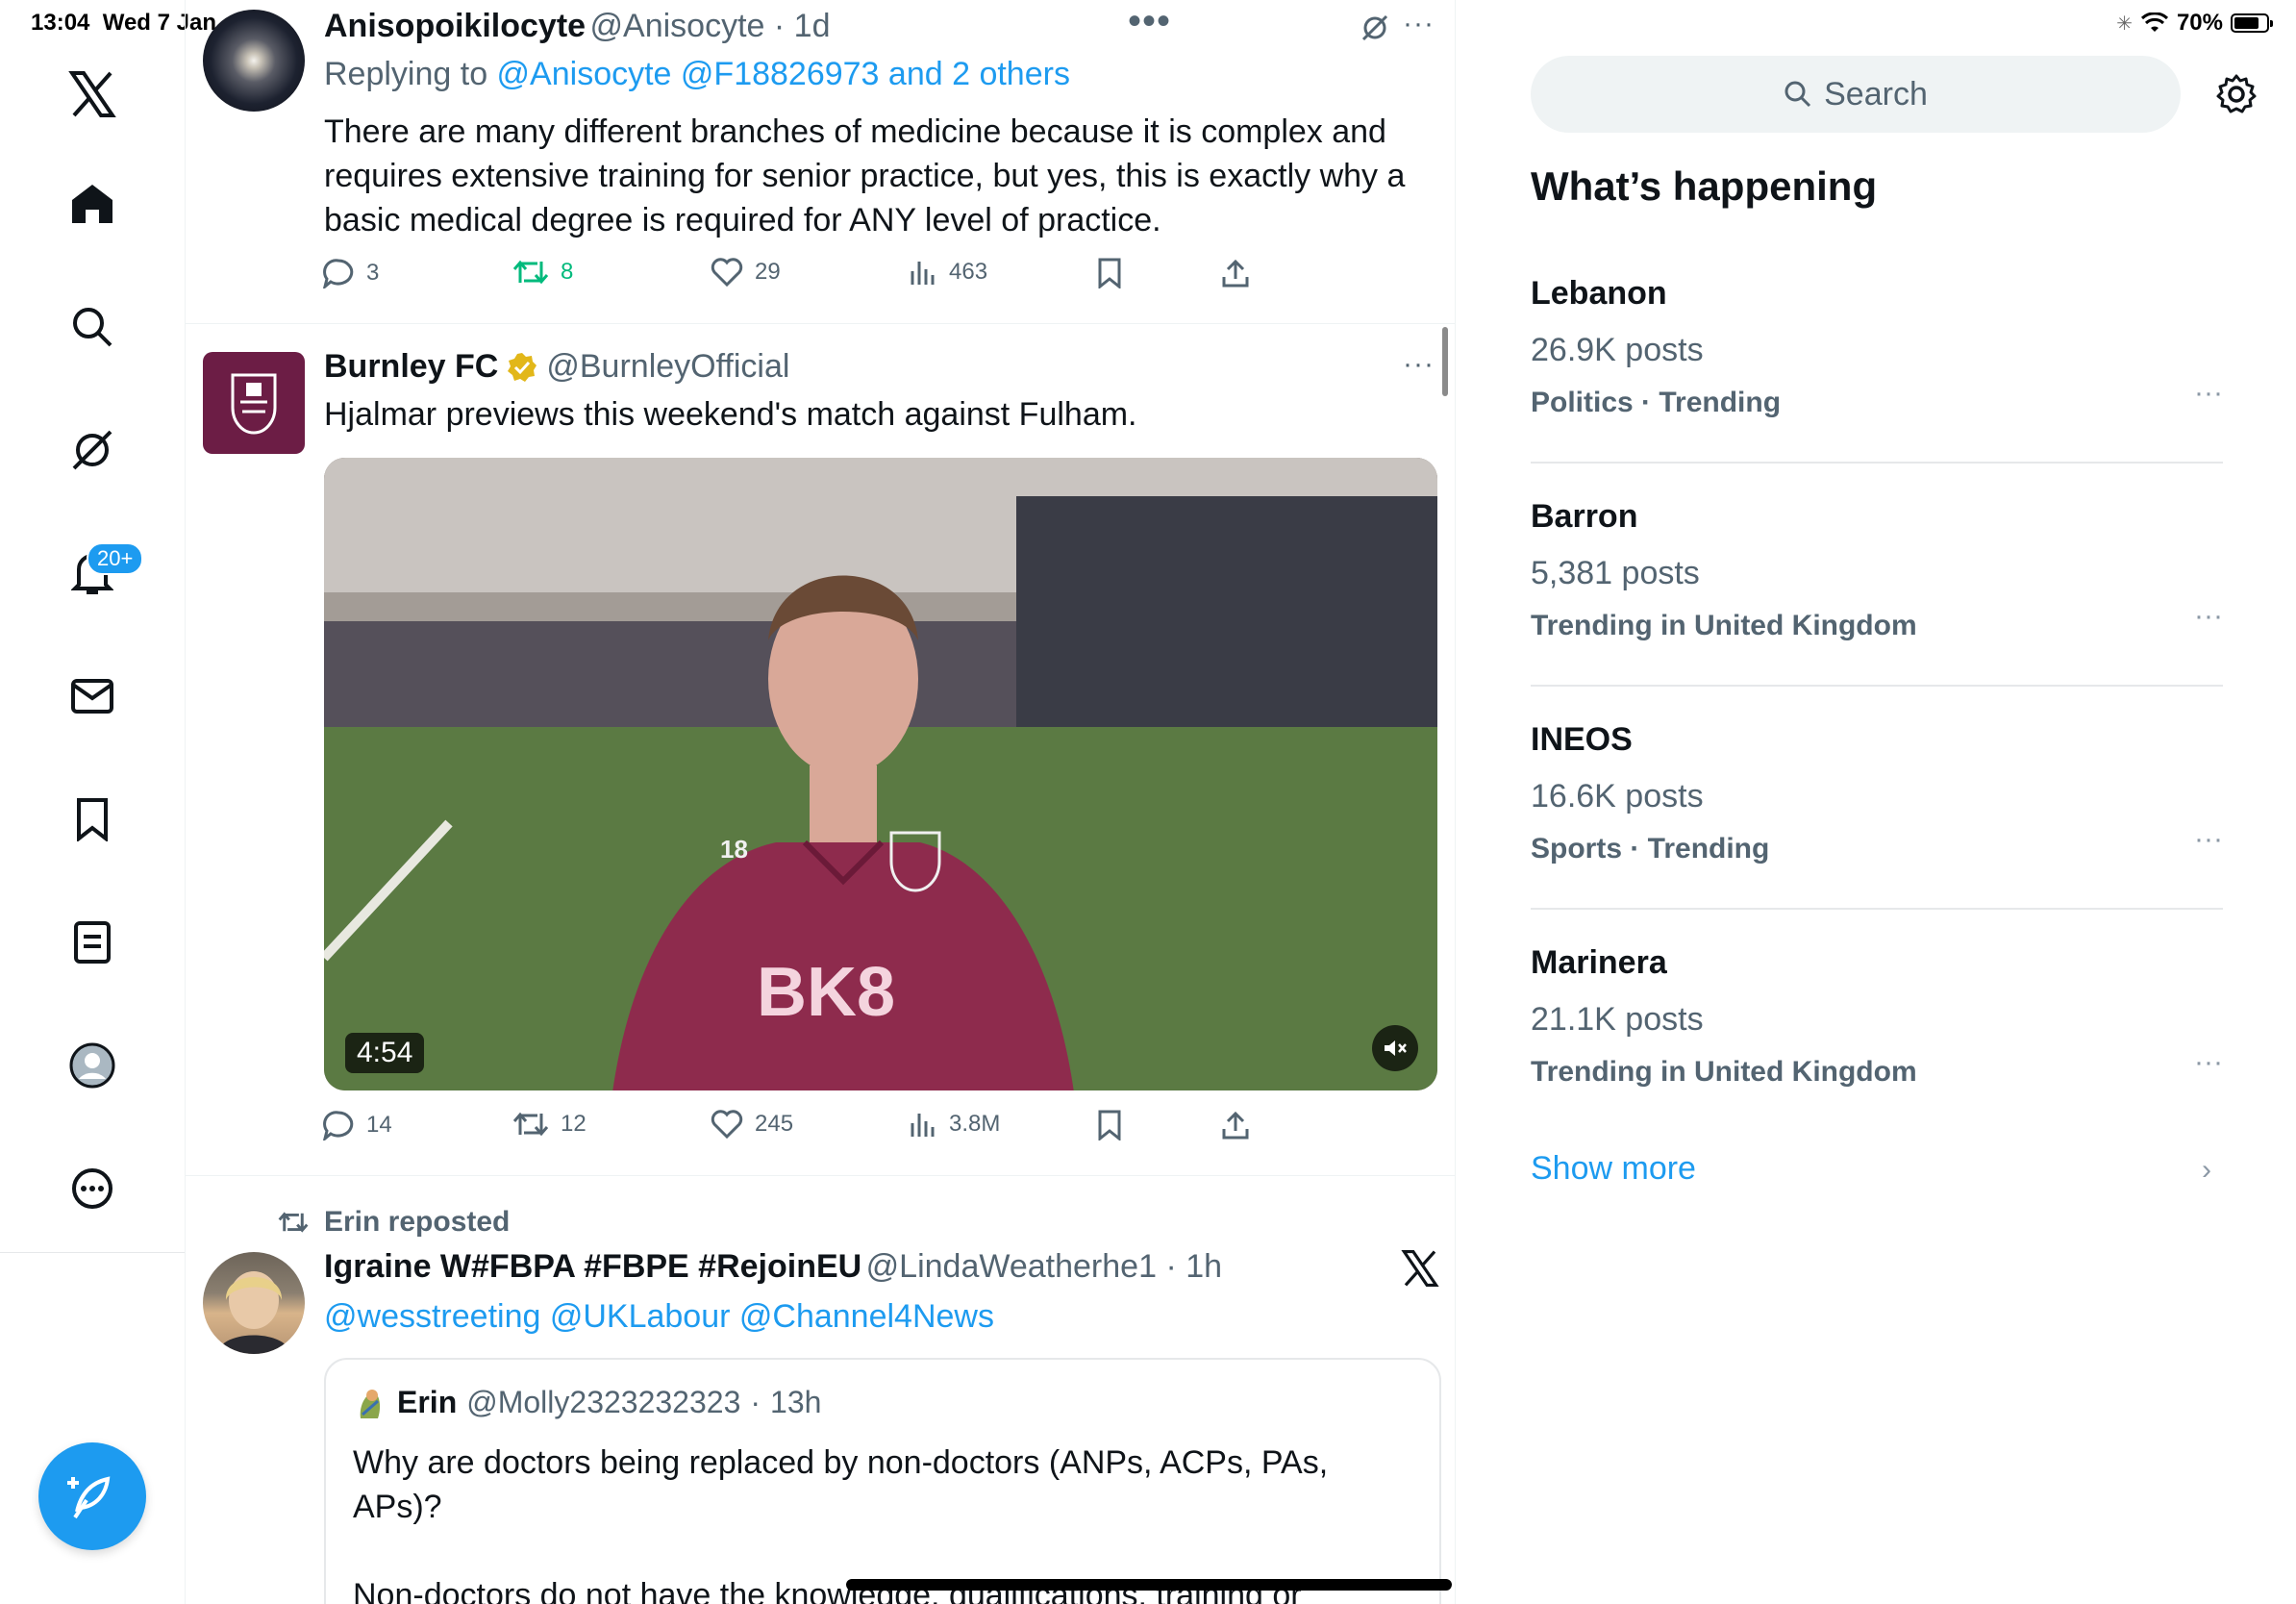  What do you see at coordinates (573, 1124) in the screenshot?
I see `repost-count: 12` at bounding box center [573, 1124].